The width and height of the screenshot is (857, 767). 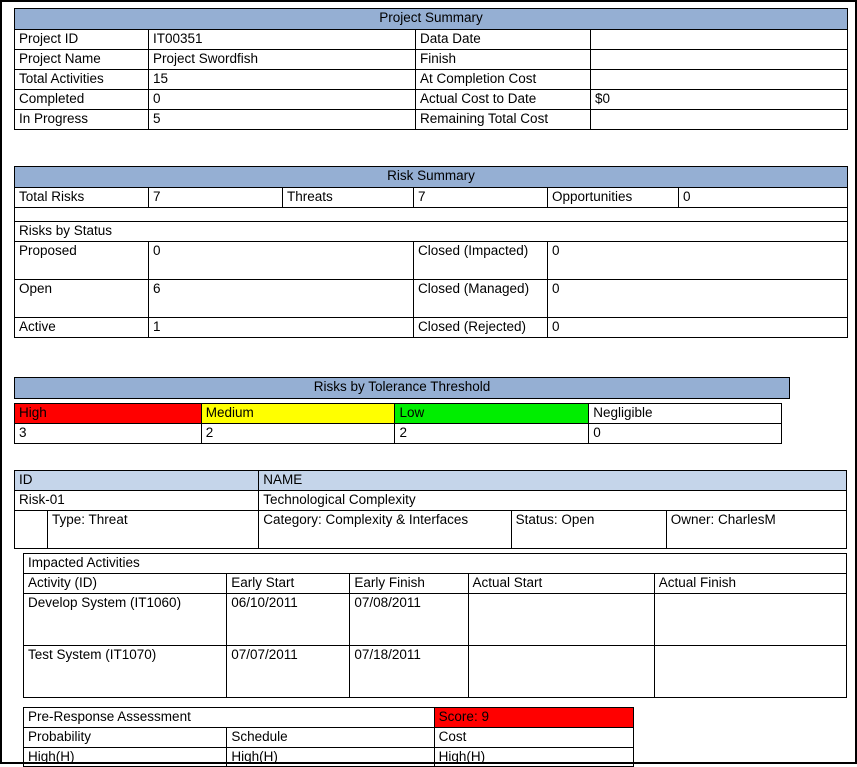 I want to click on risk-summary-spacer-row, so click(x=431, y=214).